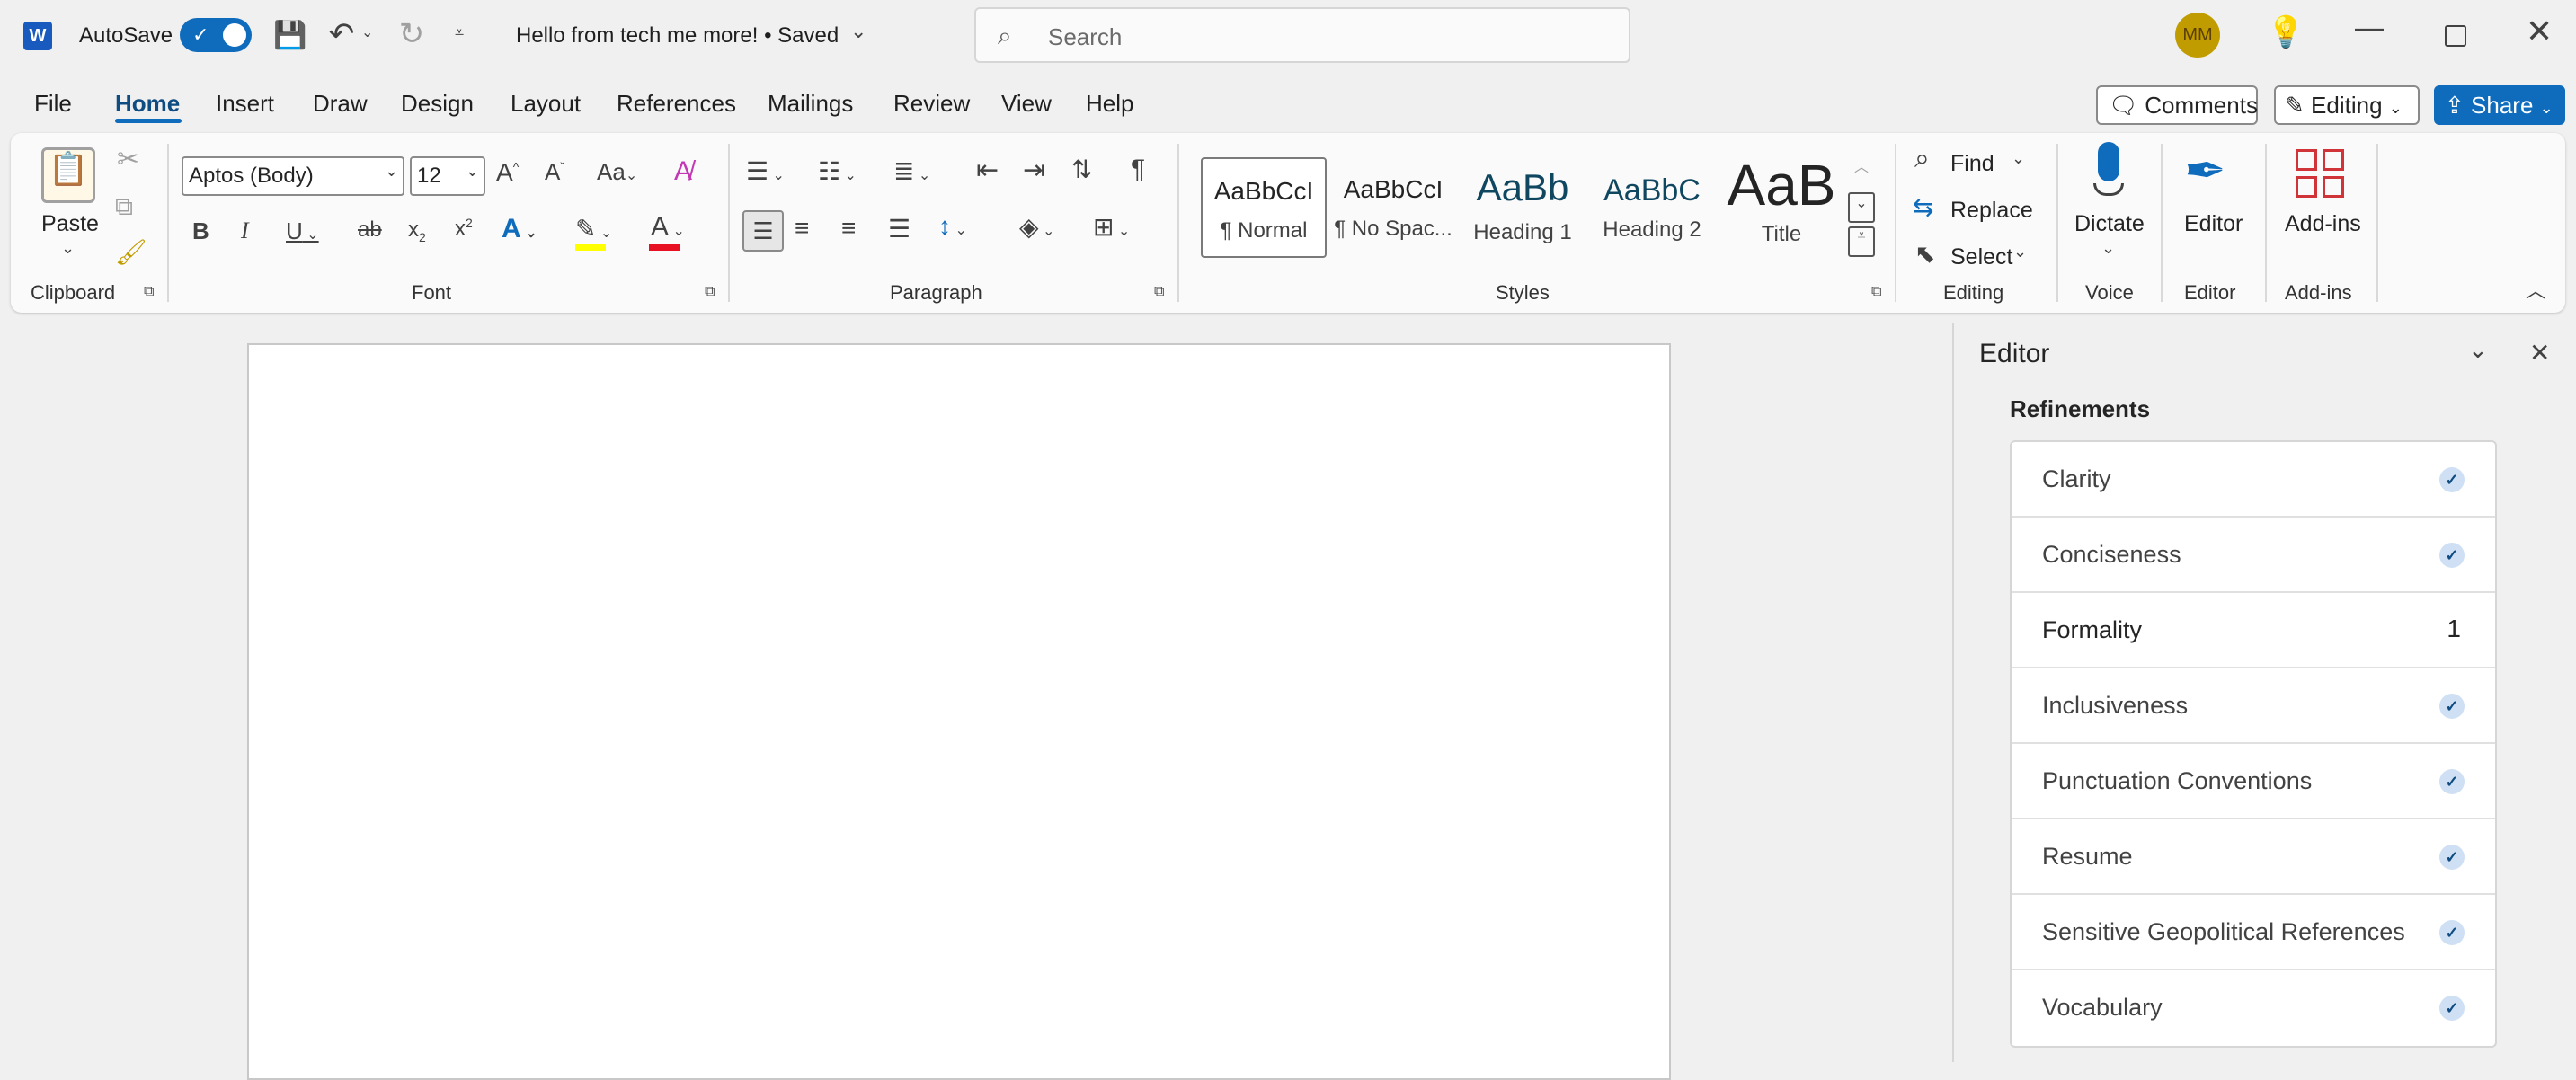 This screenshot has height=1080, width=2576. I want to click on cut-icon: ✂, so click(128, 159).